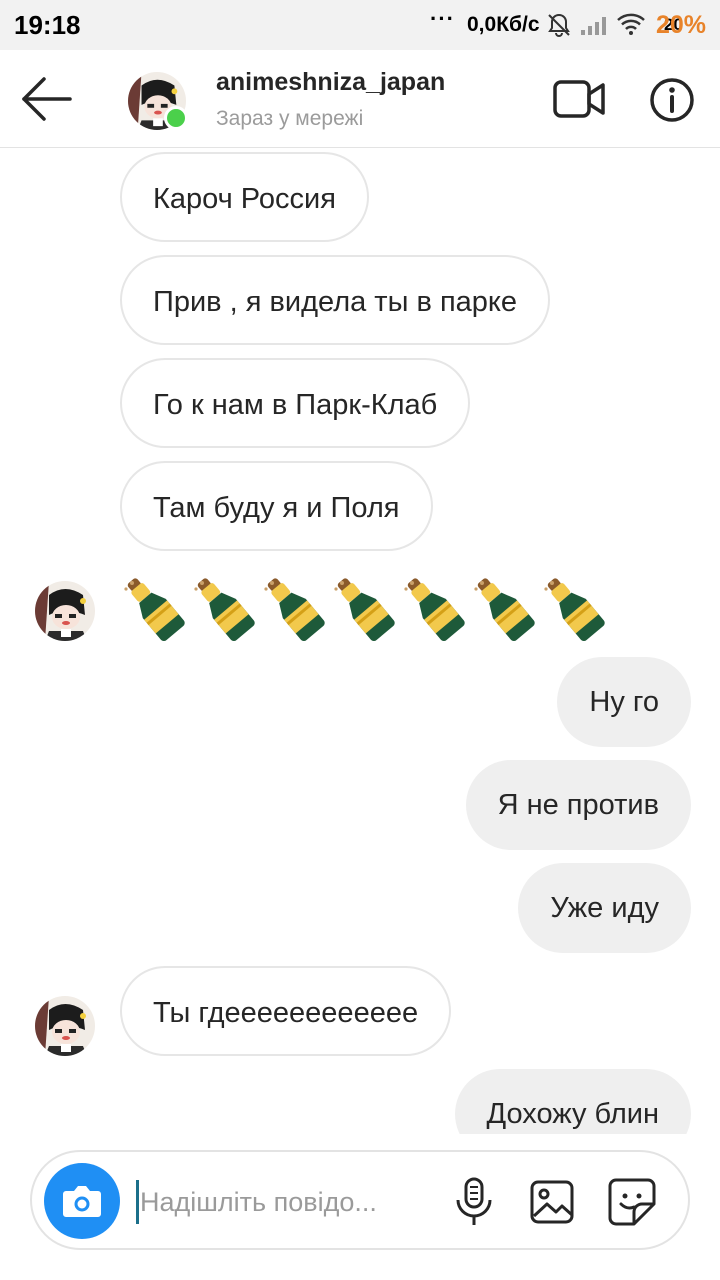 The image size is (720, 1280). I want to click on notification-dots: ···, so click(442, 18).